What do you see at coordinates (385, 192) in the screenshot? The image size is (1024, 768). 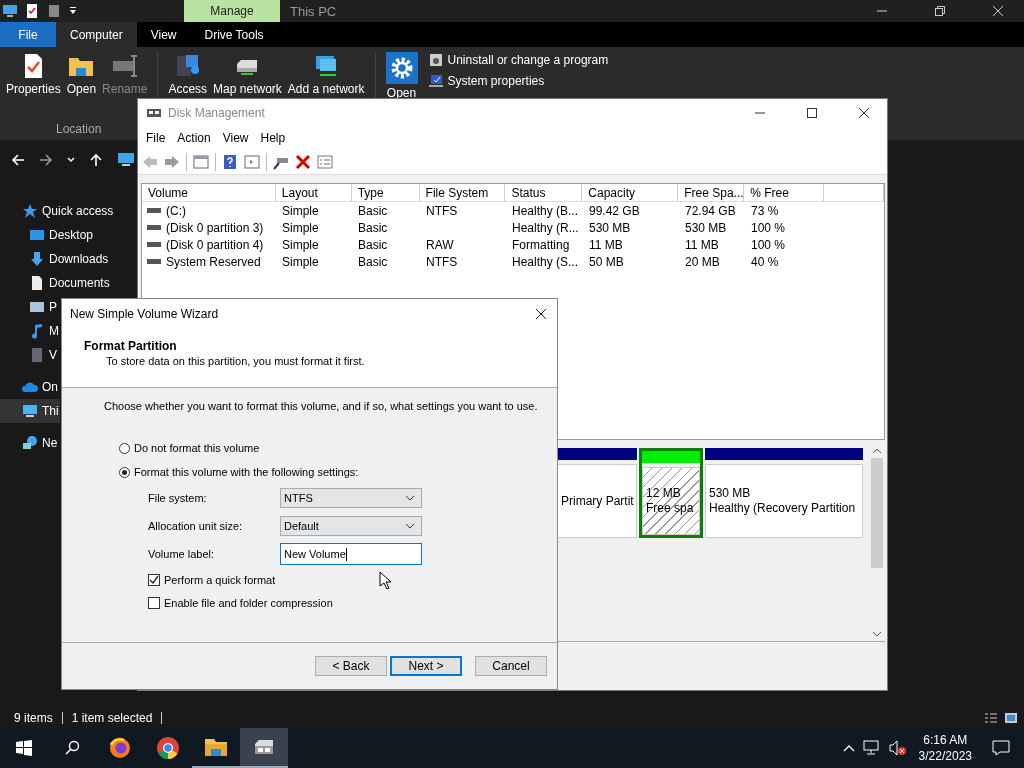 I see `column-header: Type` at bounding box center [385, 192].